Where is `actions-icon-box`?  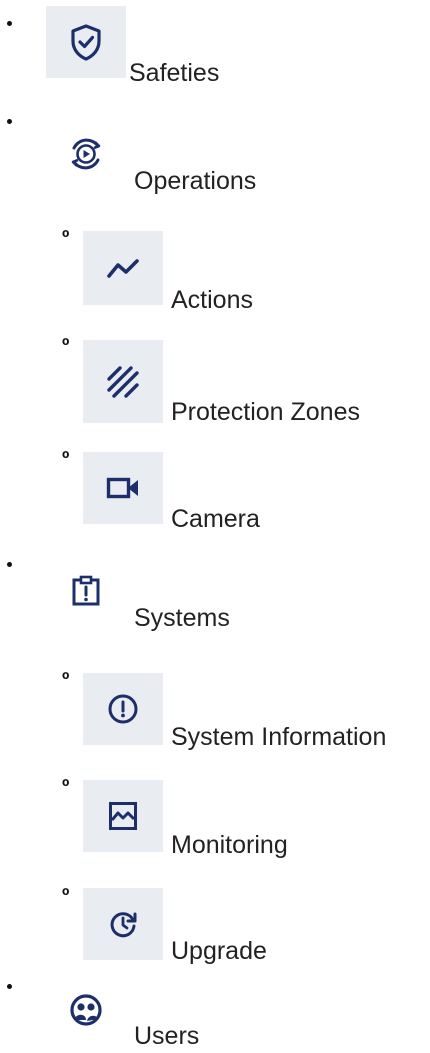
actions-icon-box is located at coordinates (123, 268).